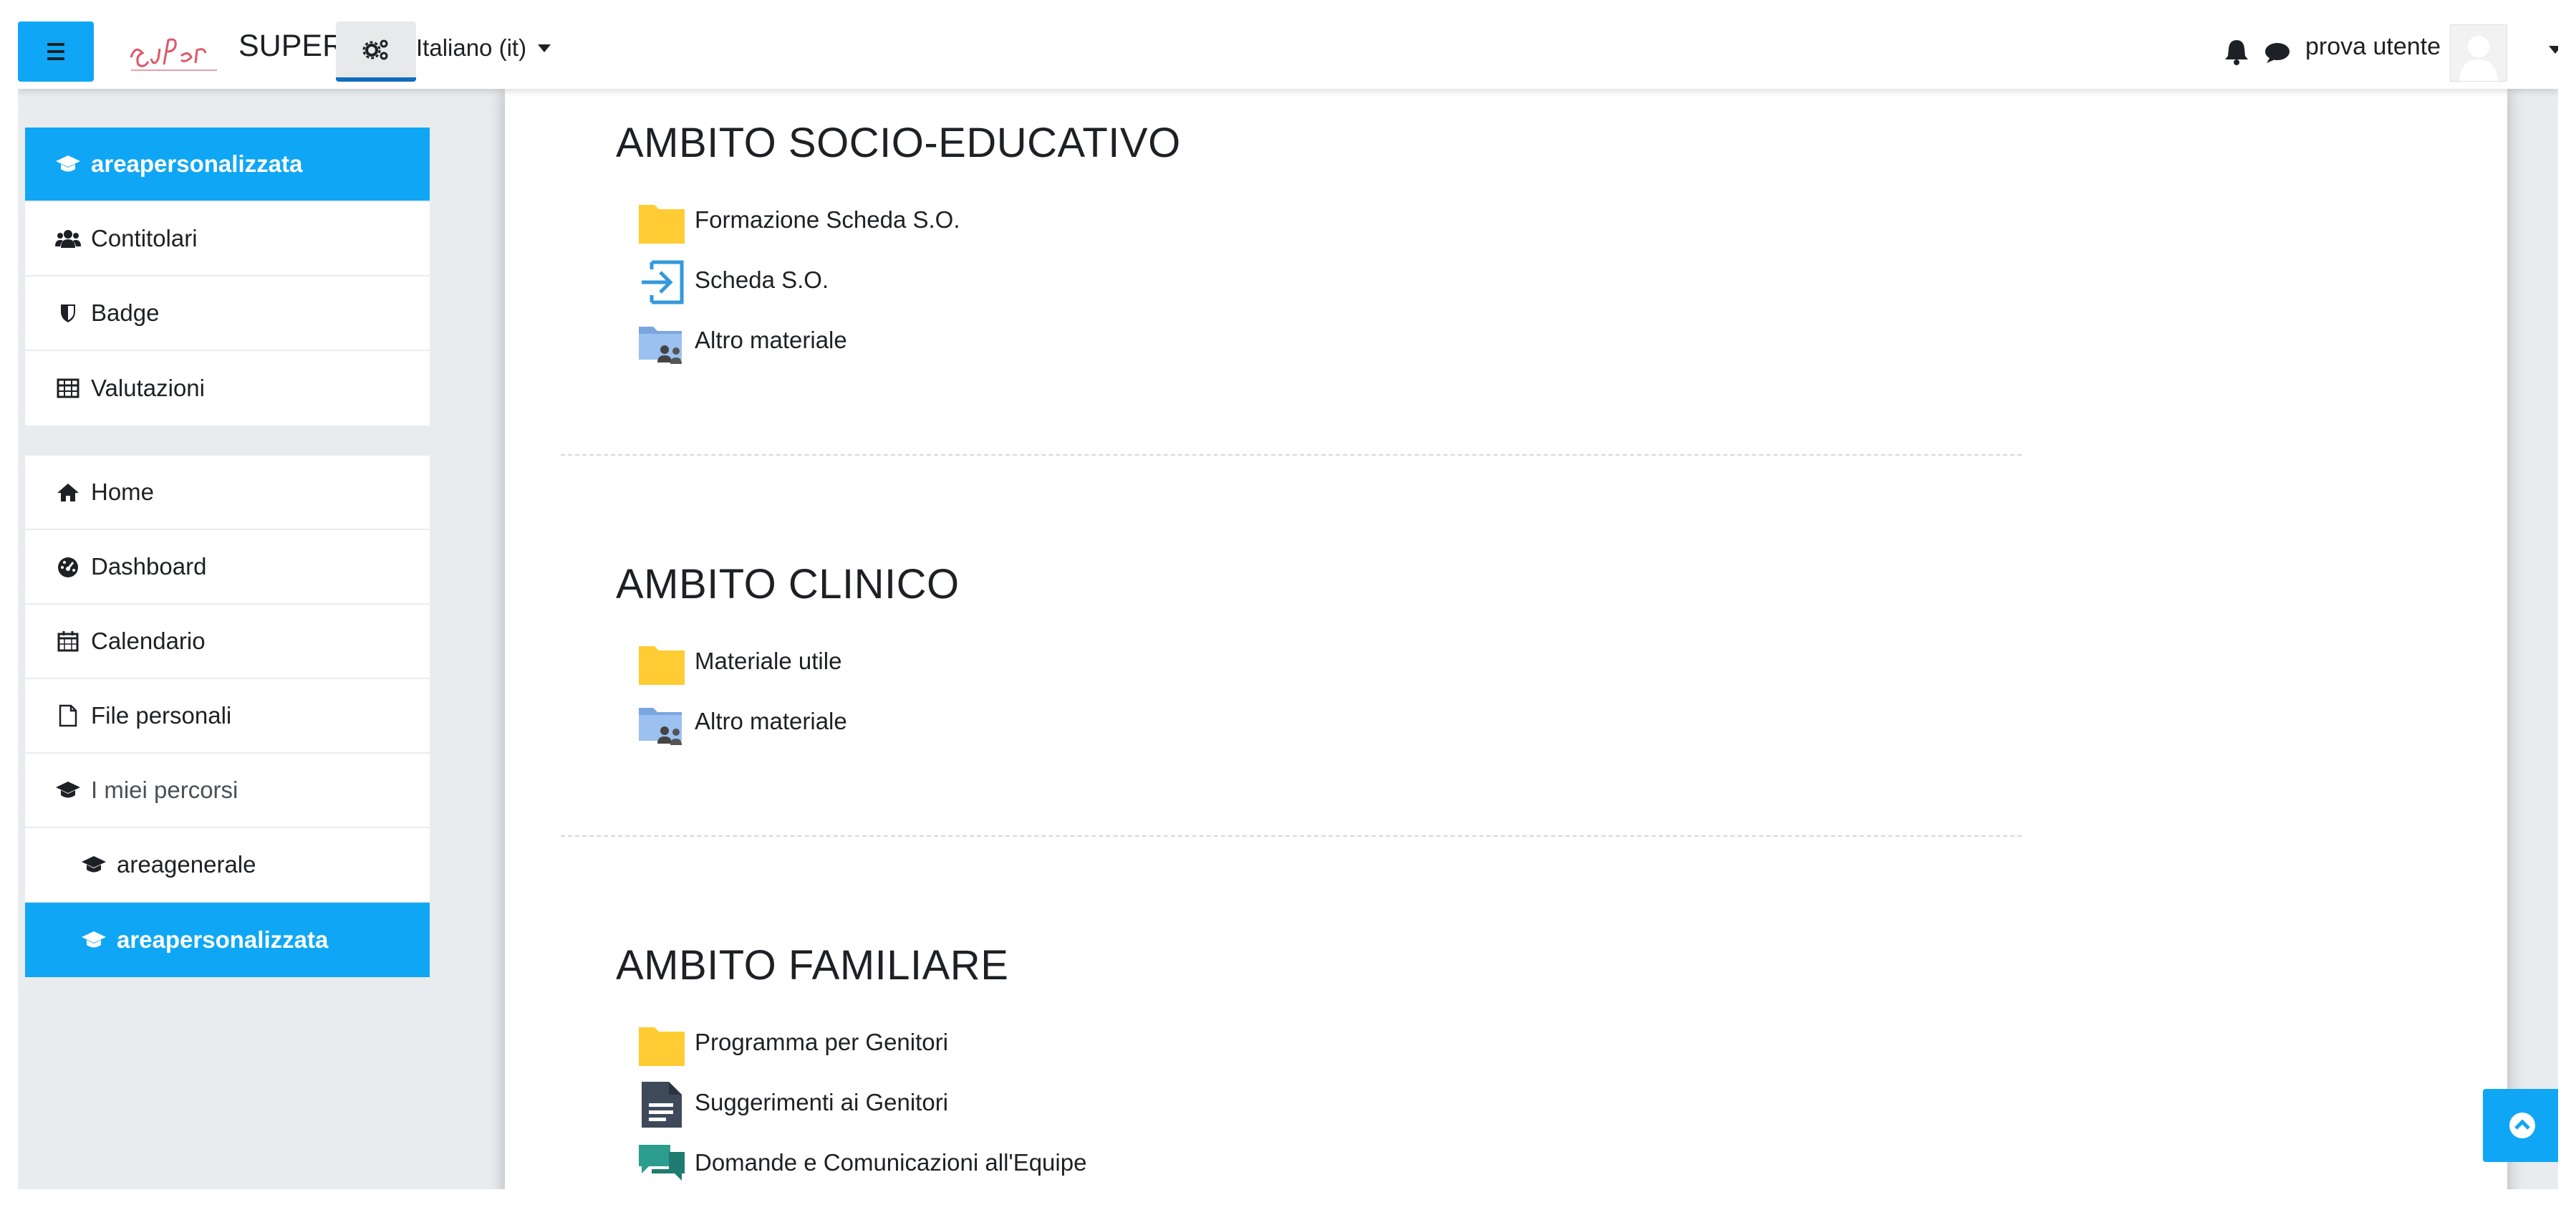 Image resolution: width=2576 pixels, height=1210 pixels. What do you see at coordinates (68, 492) in the screenshot?
I see `home-icon` at bounding box center [68, 492].